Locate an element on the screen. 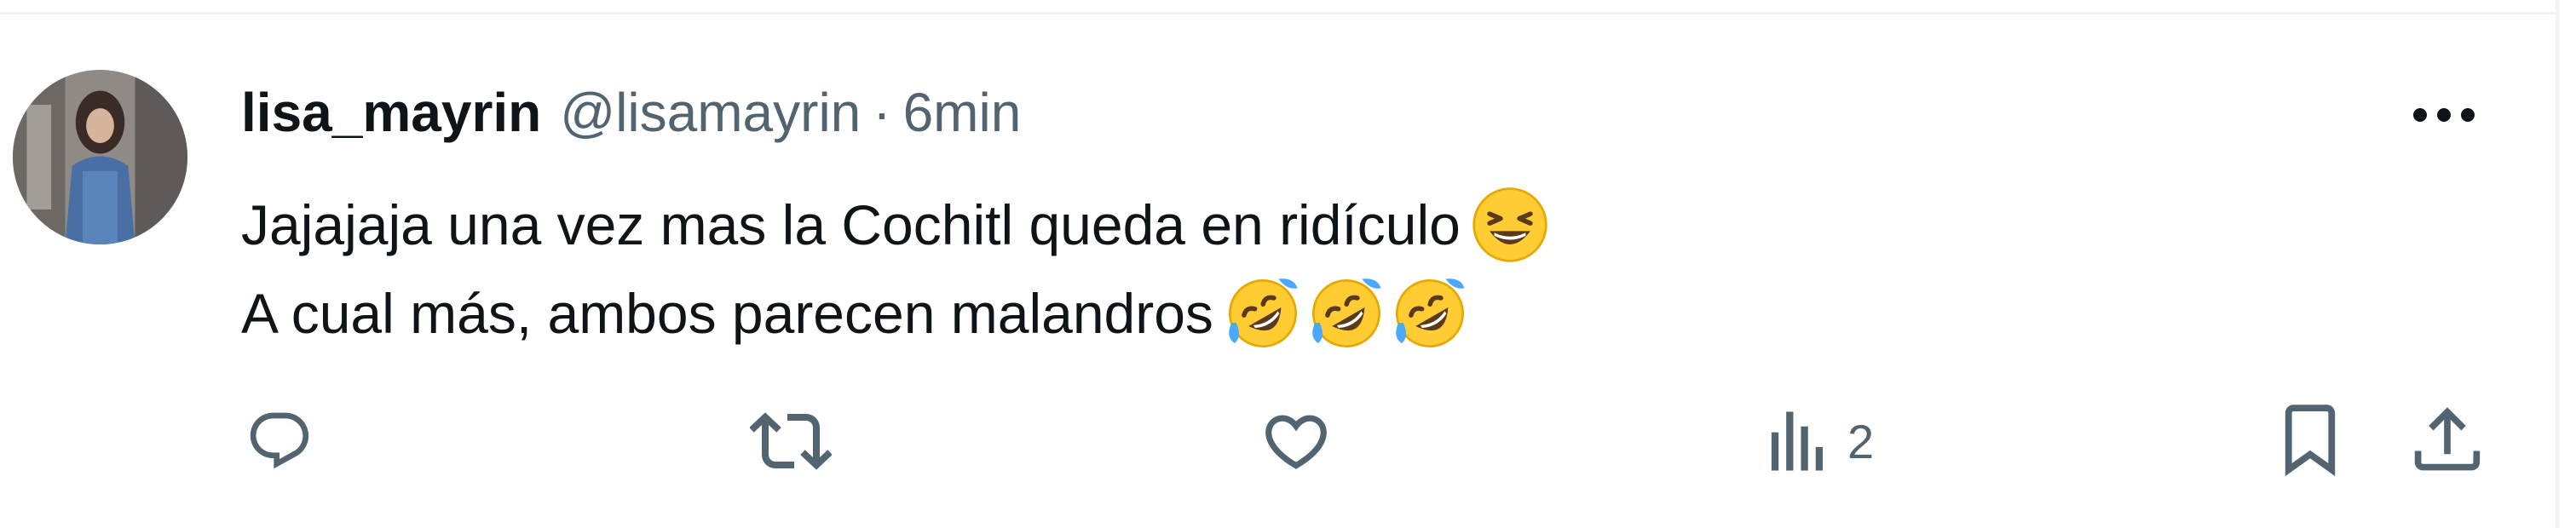  reply-icon is located at coordinates (279, 440).